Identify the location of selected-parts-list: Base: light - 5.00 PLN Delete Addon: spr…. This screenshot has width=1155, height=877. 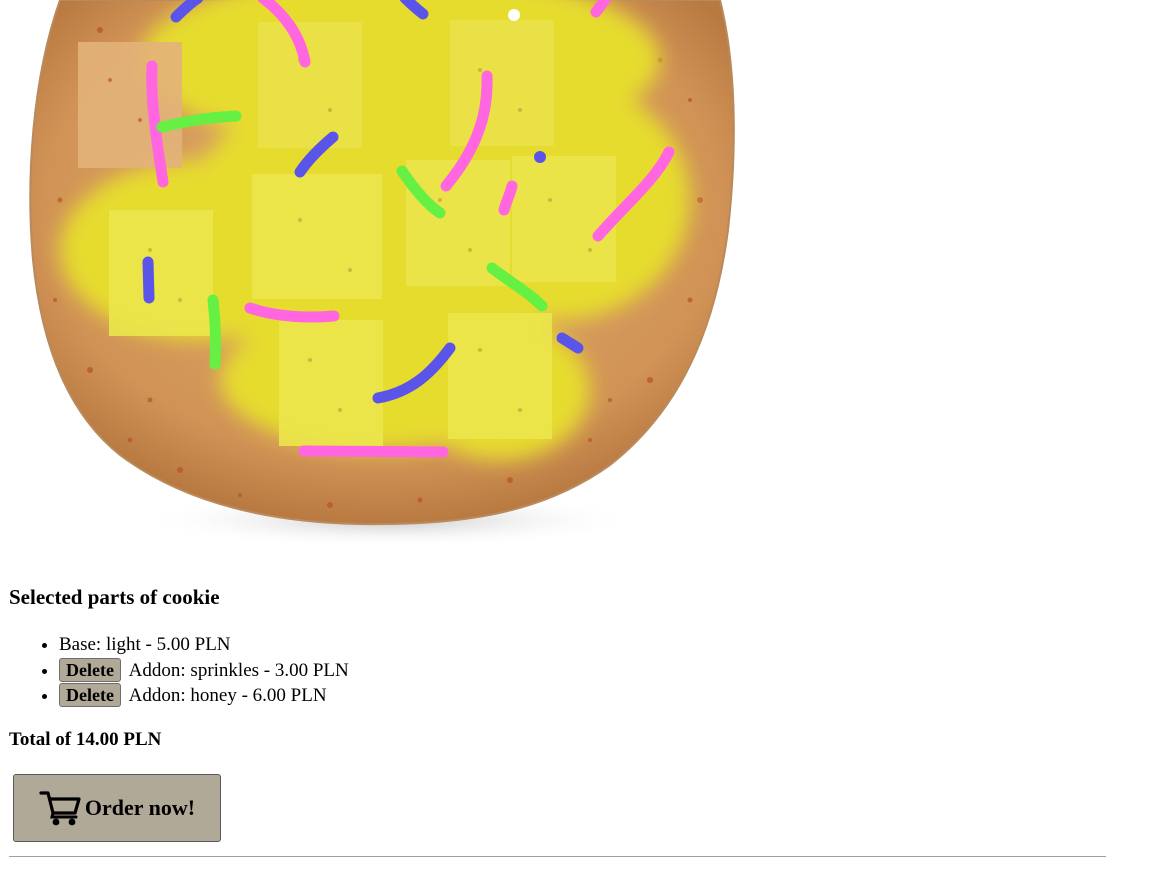
(204, 671).